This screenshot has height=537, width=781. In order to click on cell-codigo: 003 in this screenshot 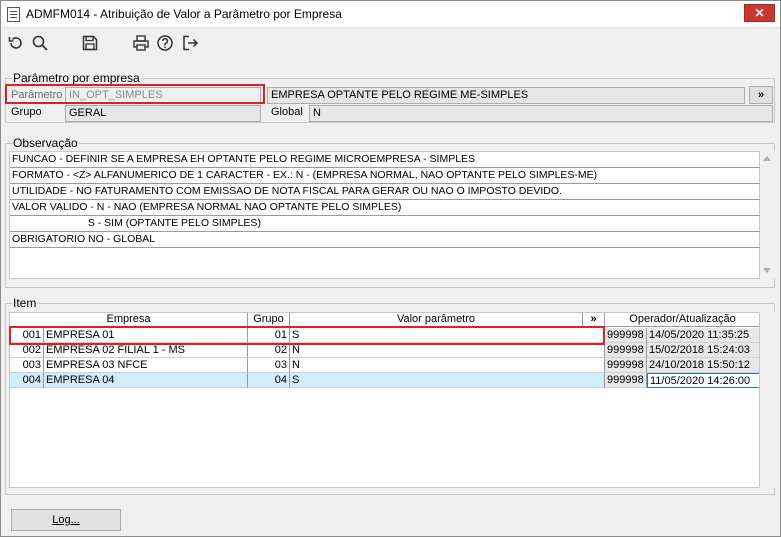, I will do `click(27, 365)`.